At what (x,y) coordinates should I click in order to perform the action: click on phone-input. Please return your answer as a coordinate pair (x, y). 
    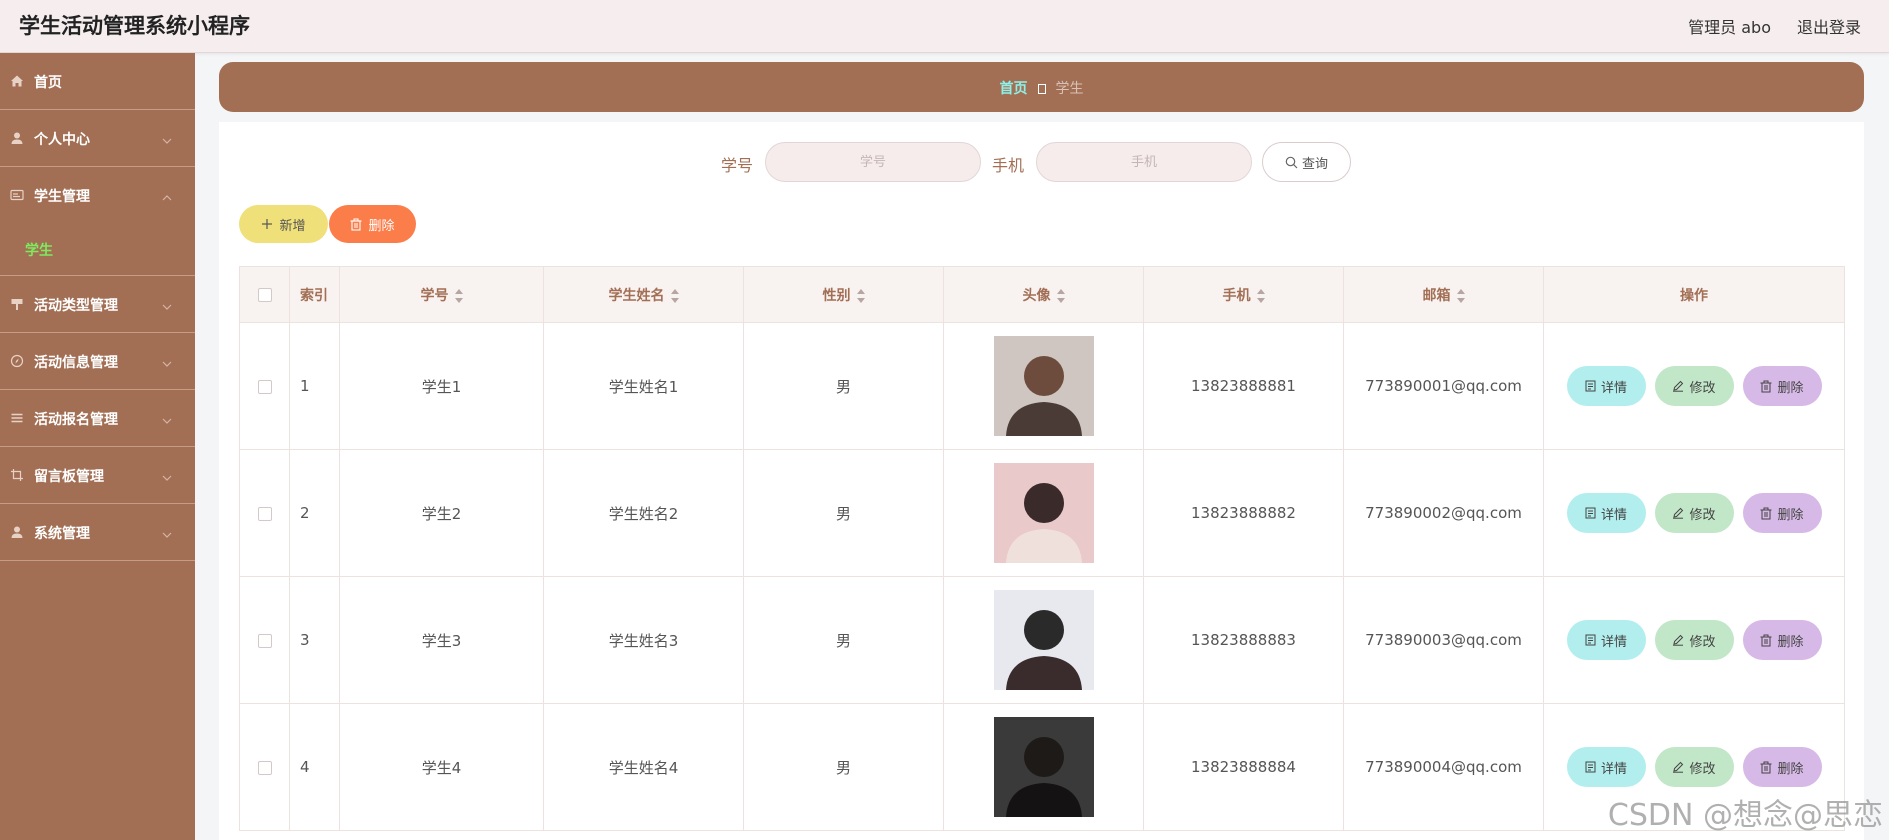
    Looking at the image, I should click on (1144, 162).